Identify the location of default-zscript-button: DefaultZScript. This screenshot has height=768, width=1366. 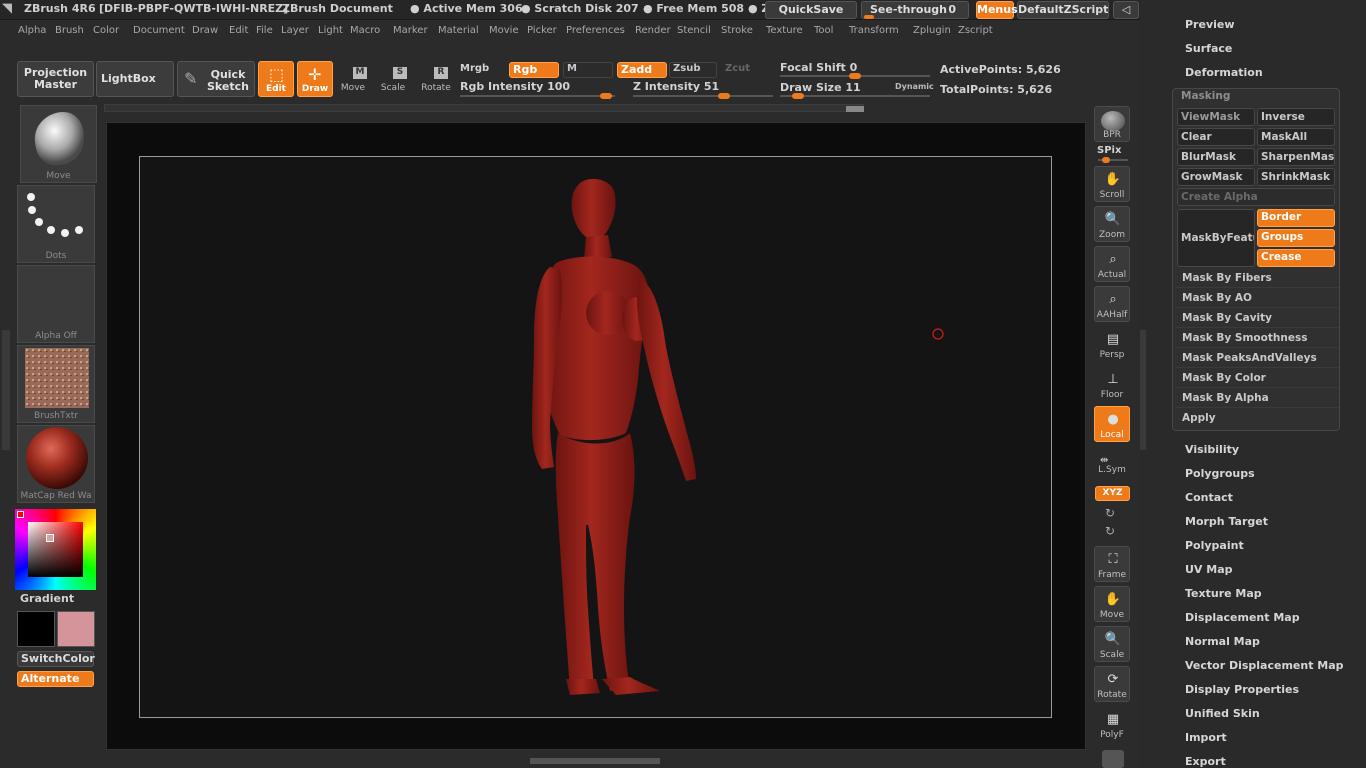
(1063, 10).